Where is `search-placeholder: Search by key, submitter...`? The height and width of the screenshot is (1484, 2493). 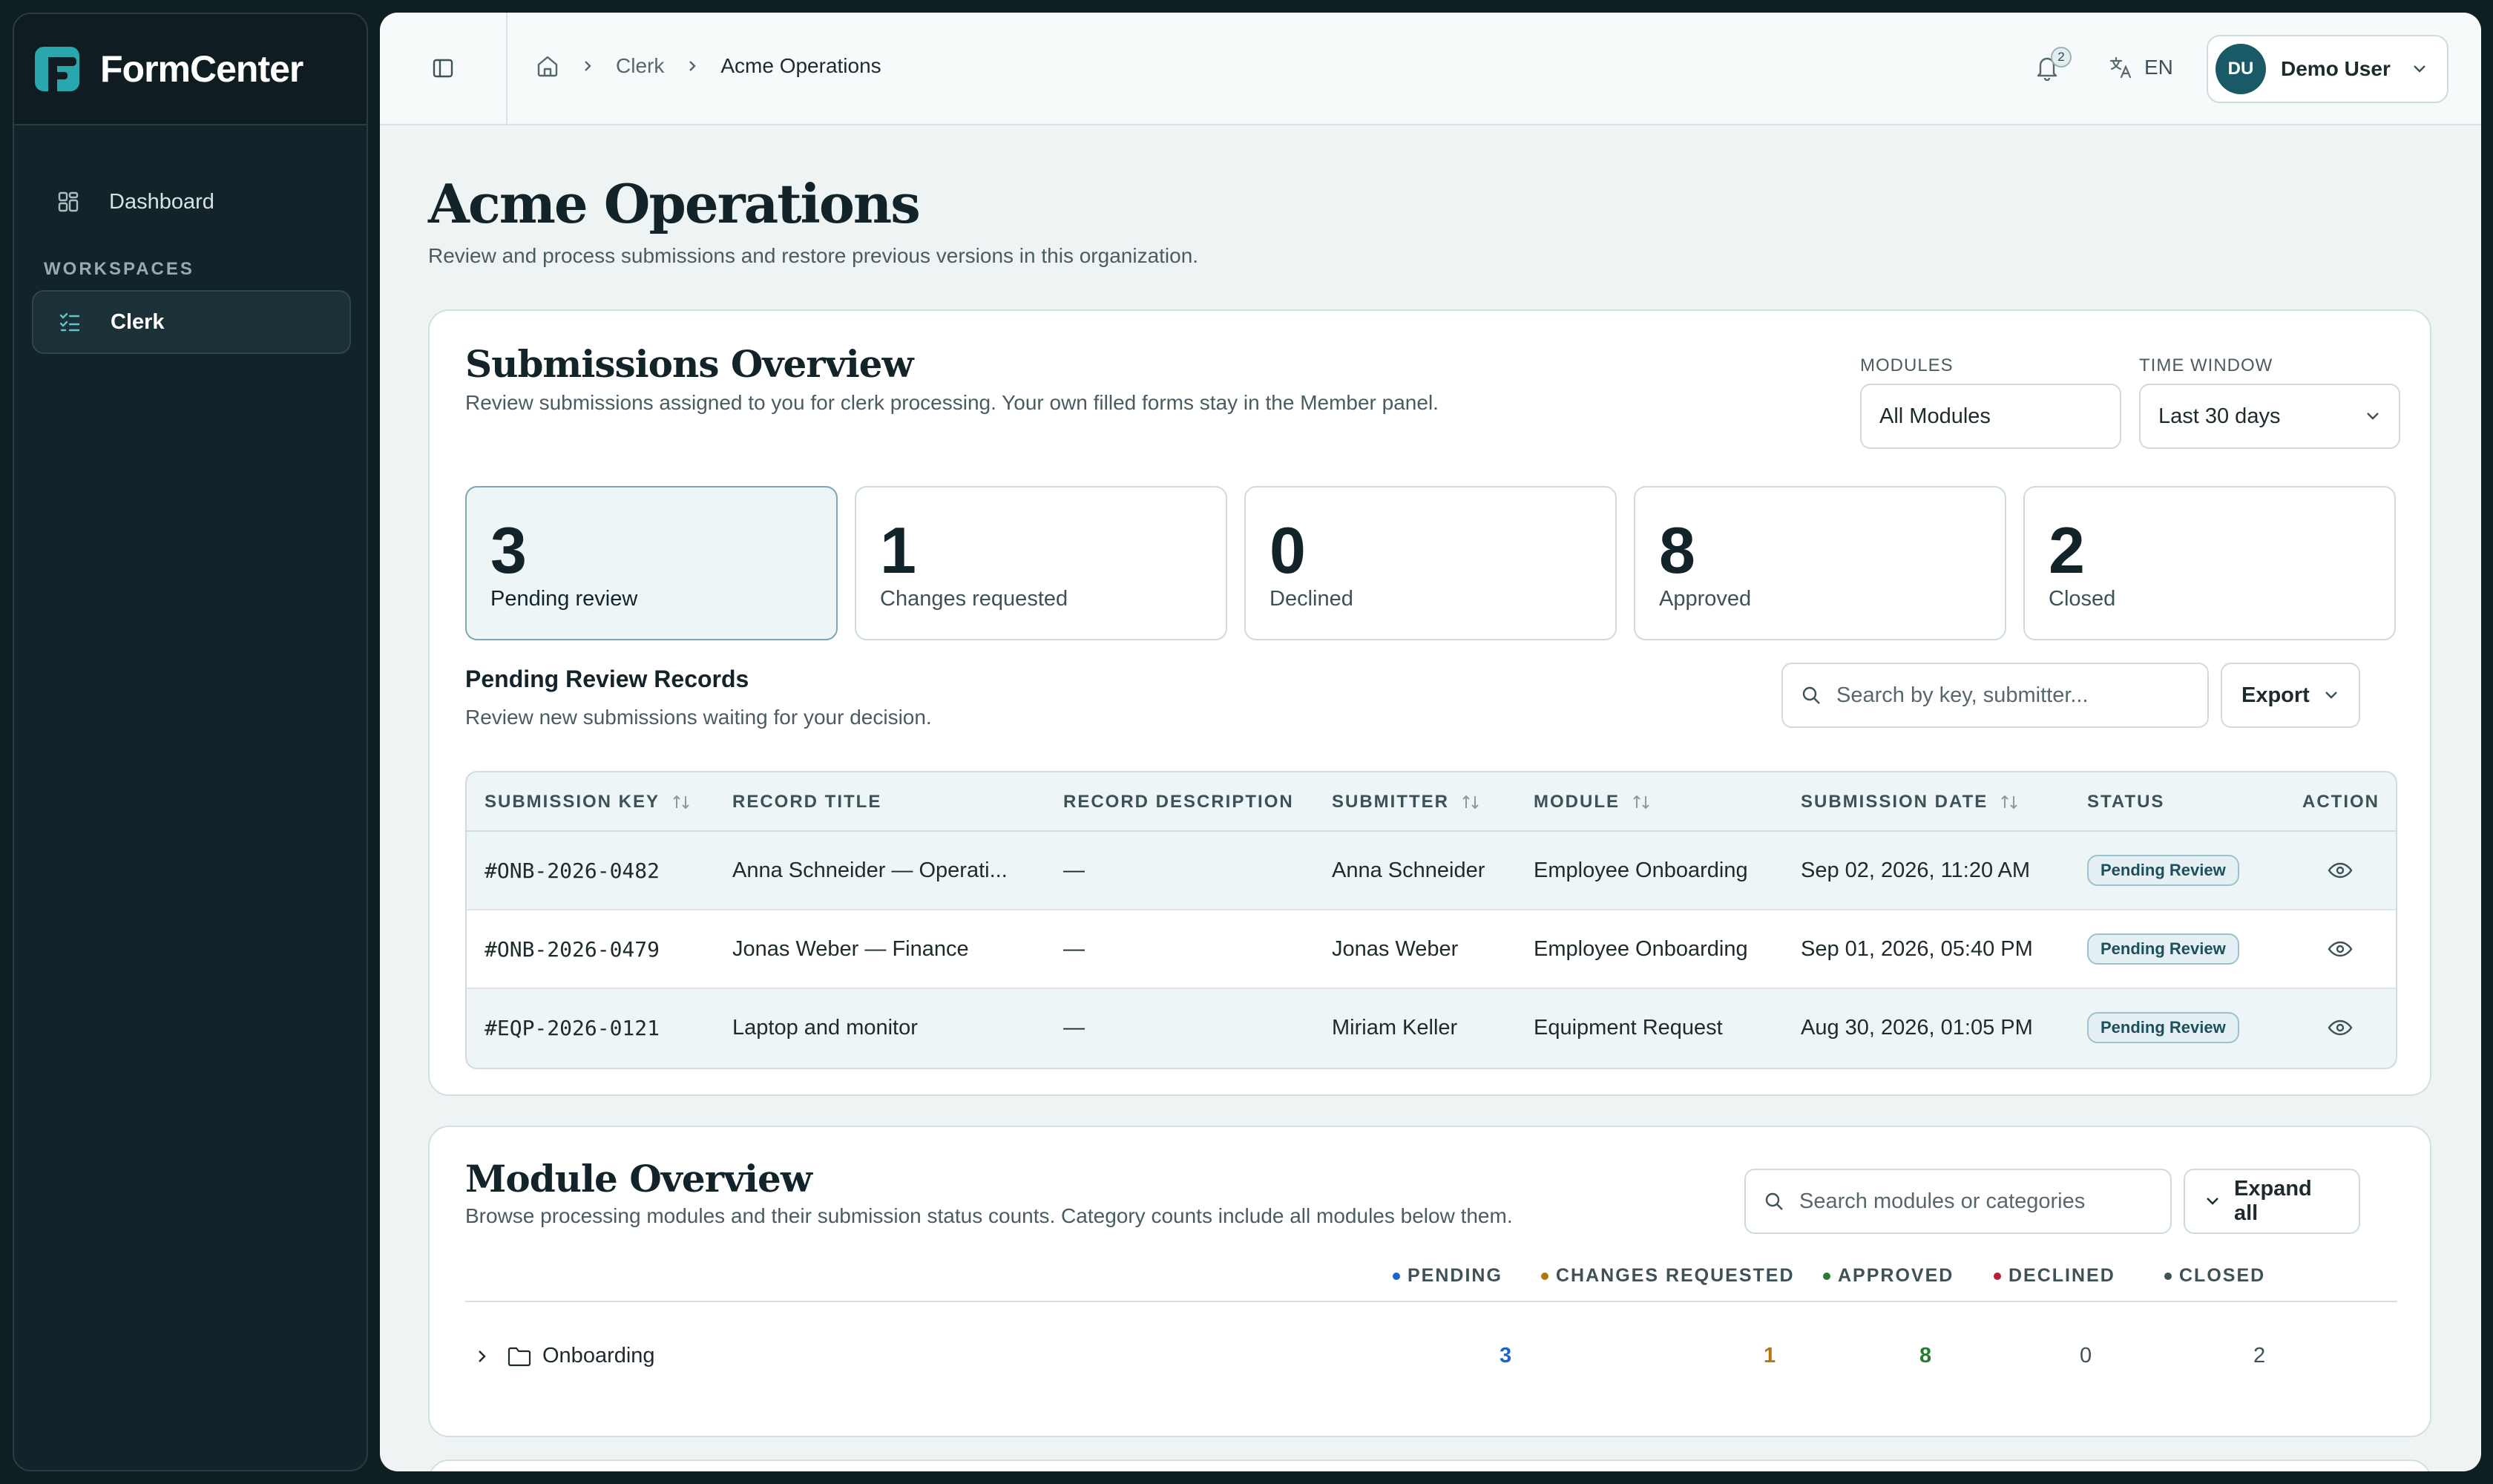
search-placeholder: Search by key, submitter... is located at coordinates (1962, 695).